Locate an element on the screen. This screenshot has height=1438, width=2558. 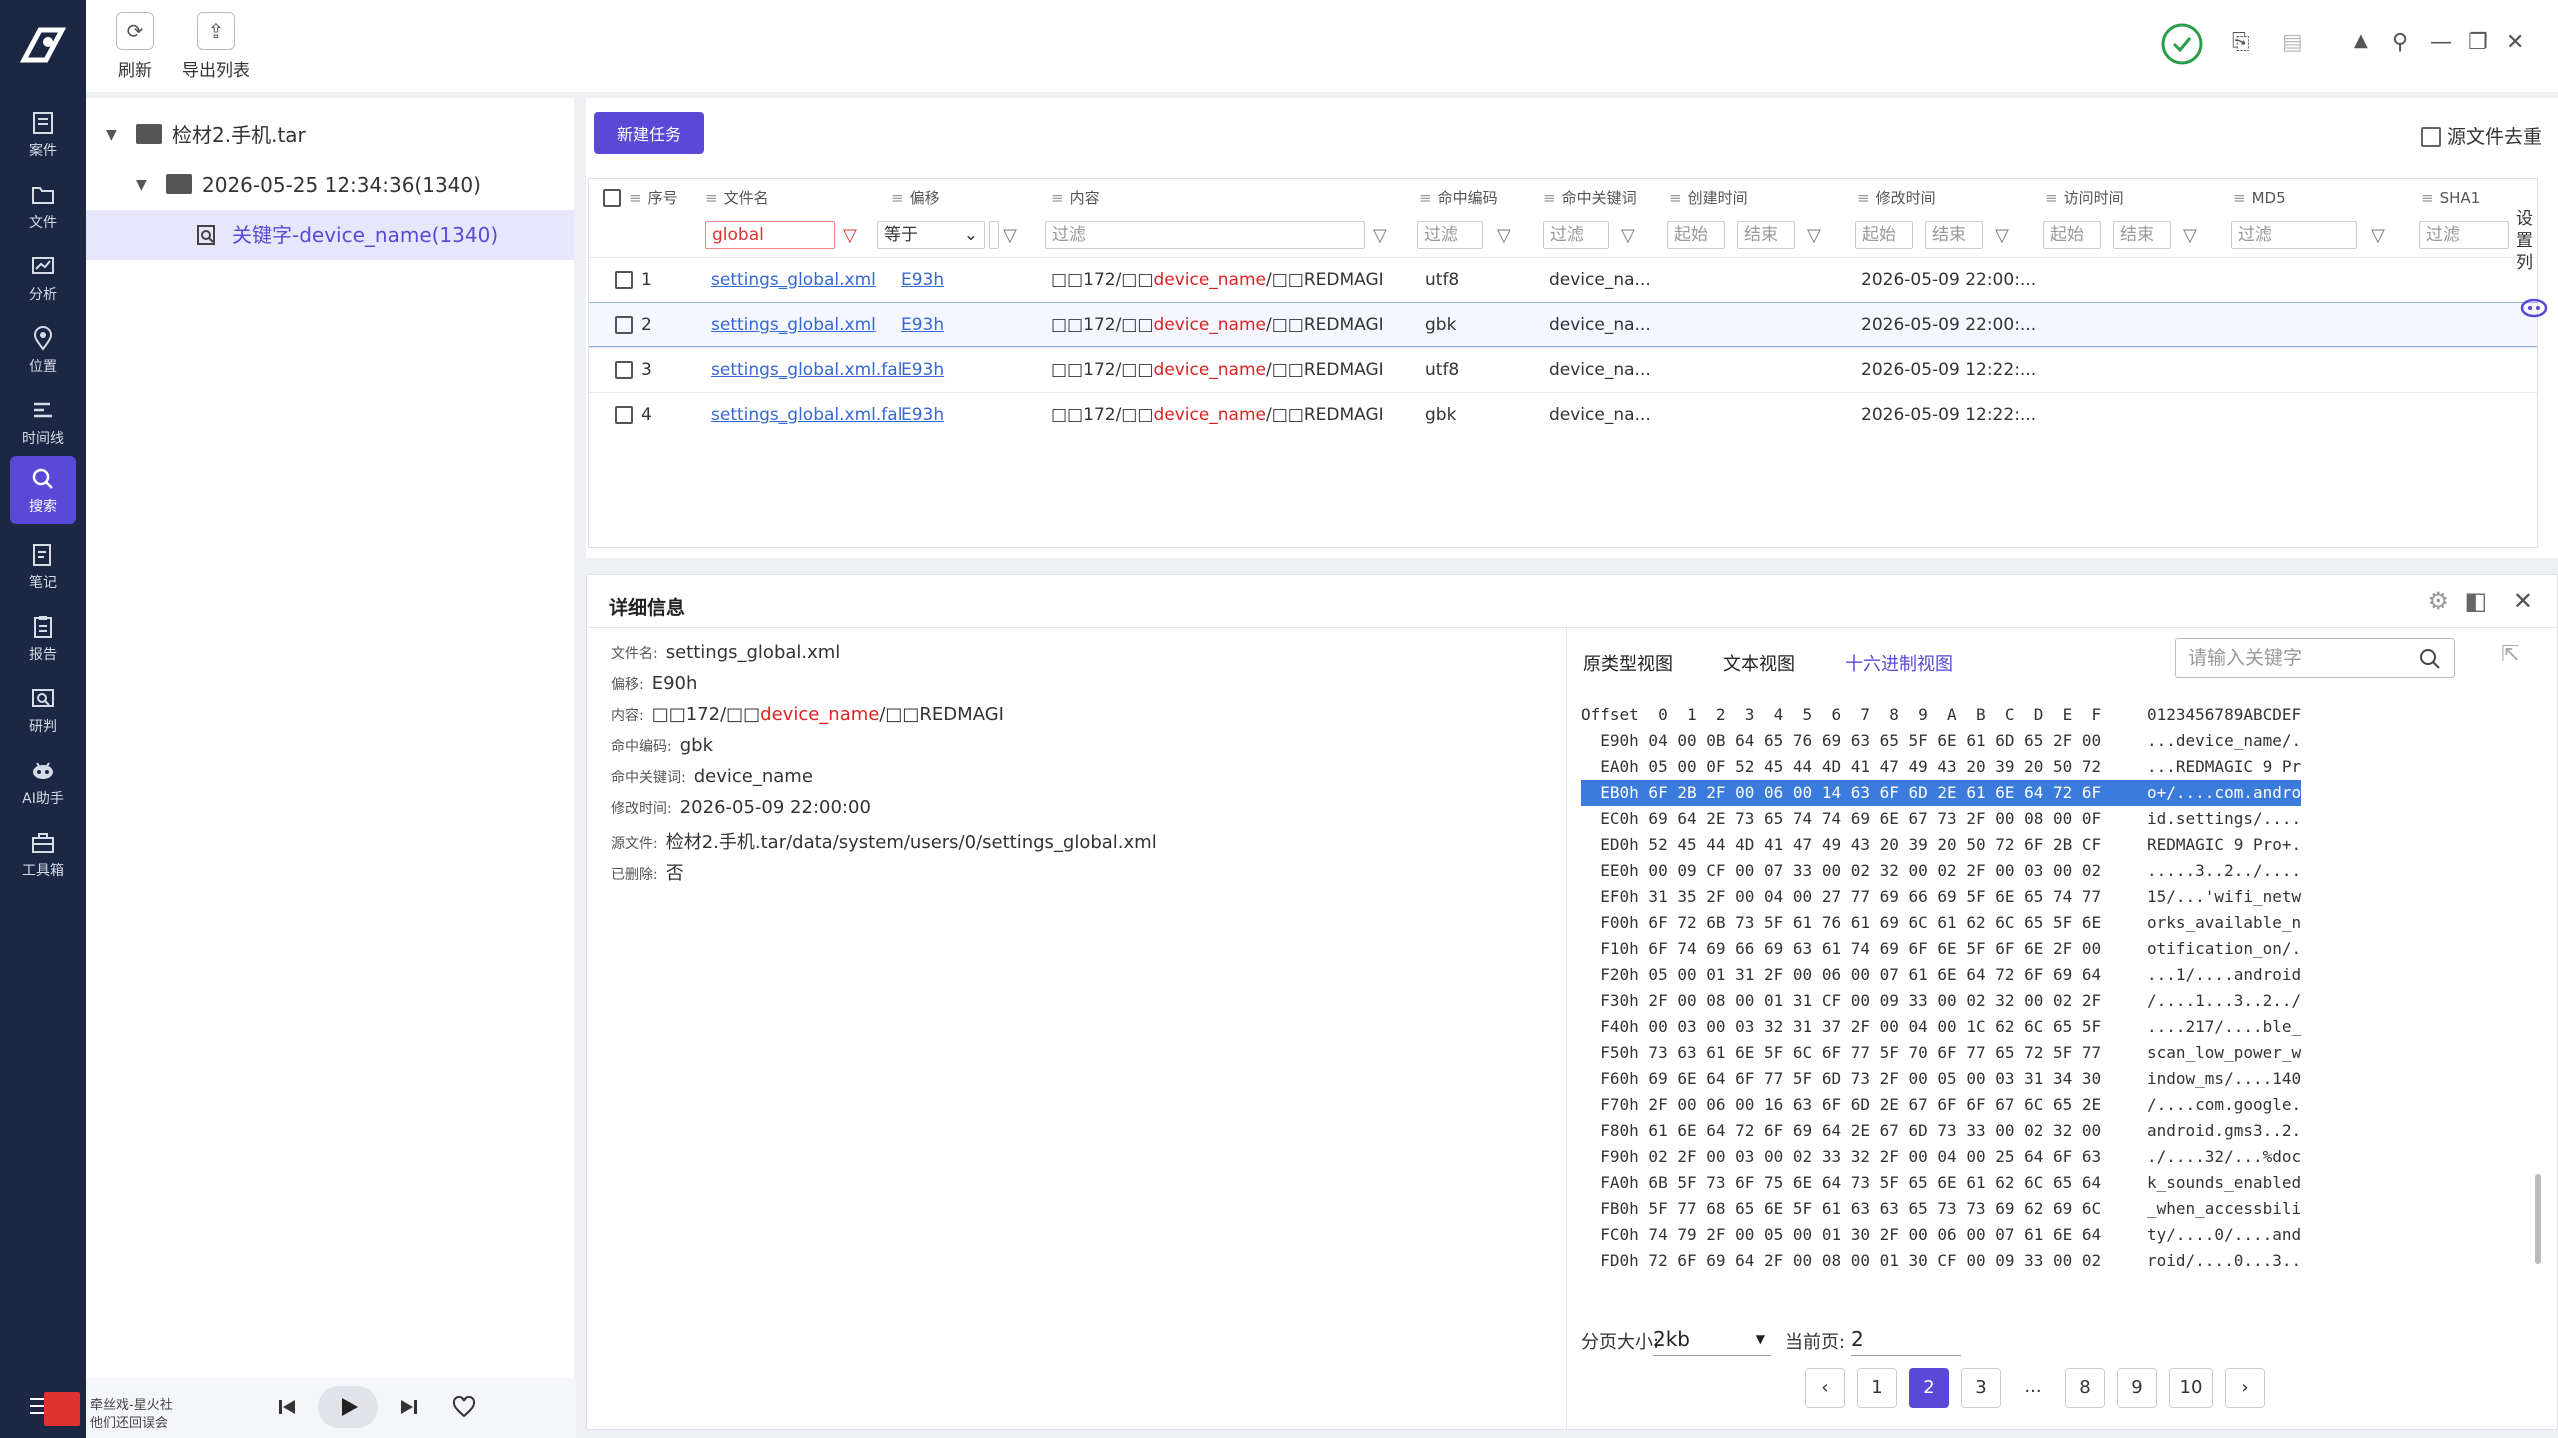
col-header-ctime: ≡ 创建时间 is located at coordinates (1708, 198).